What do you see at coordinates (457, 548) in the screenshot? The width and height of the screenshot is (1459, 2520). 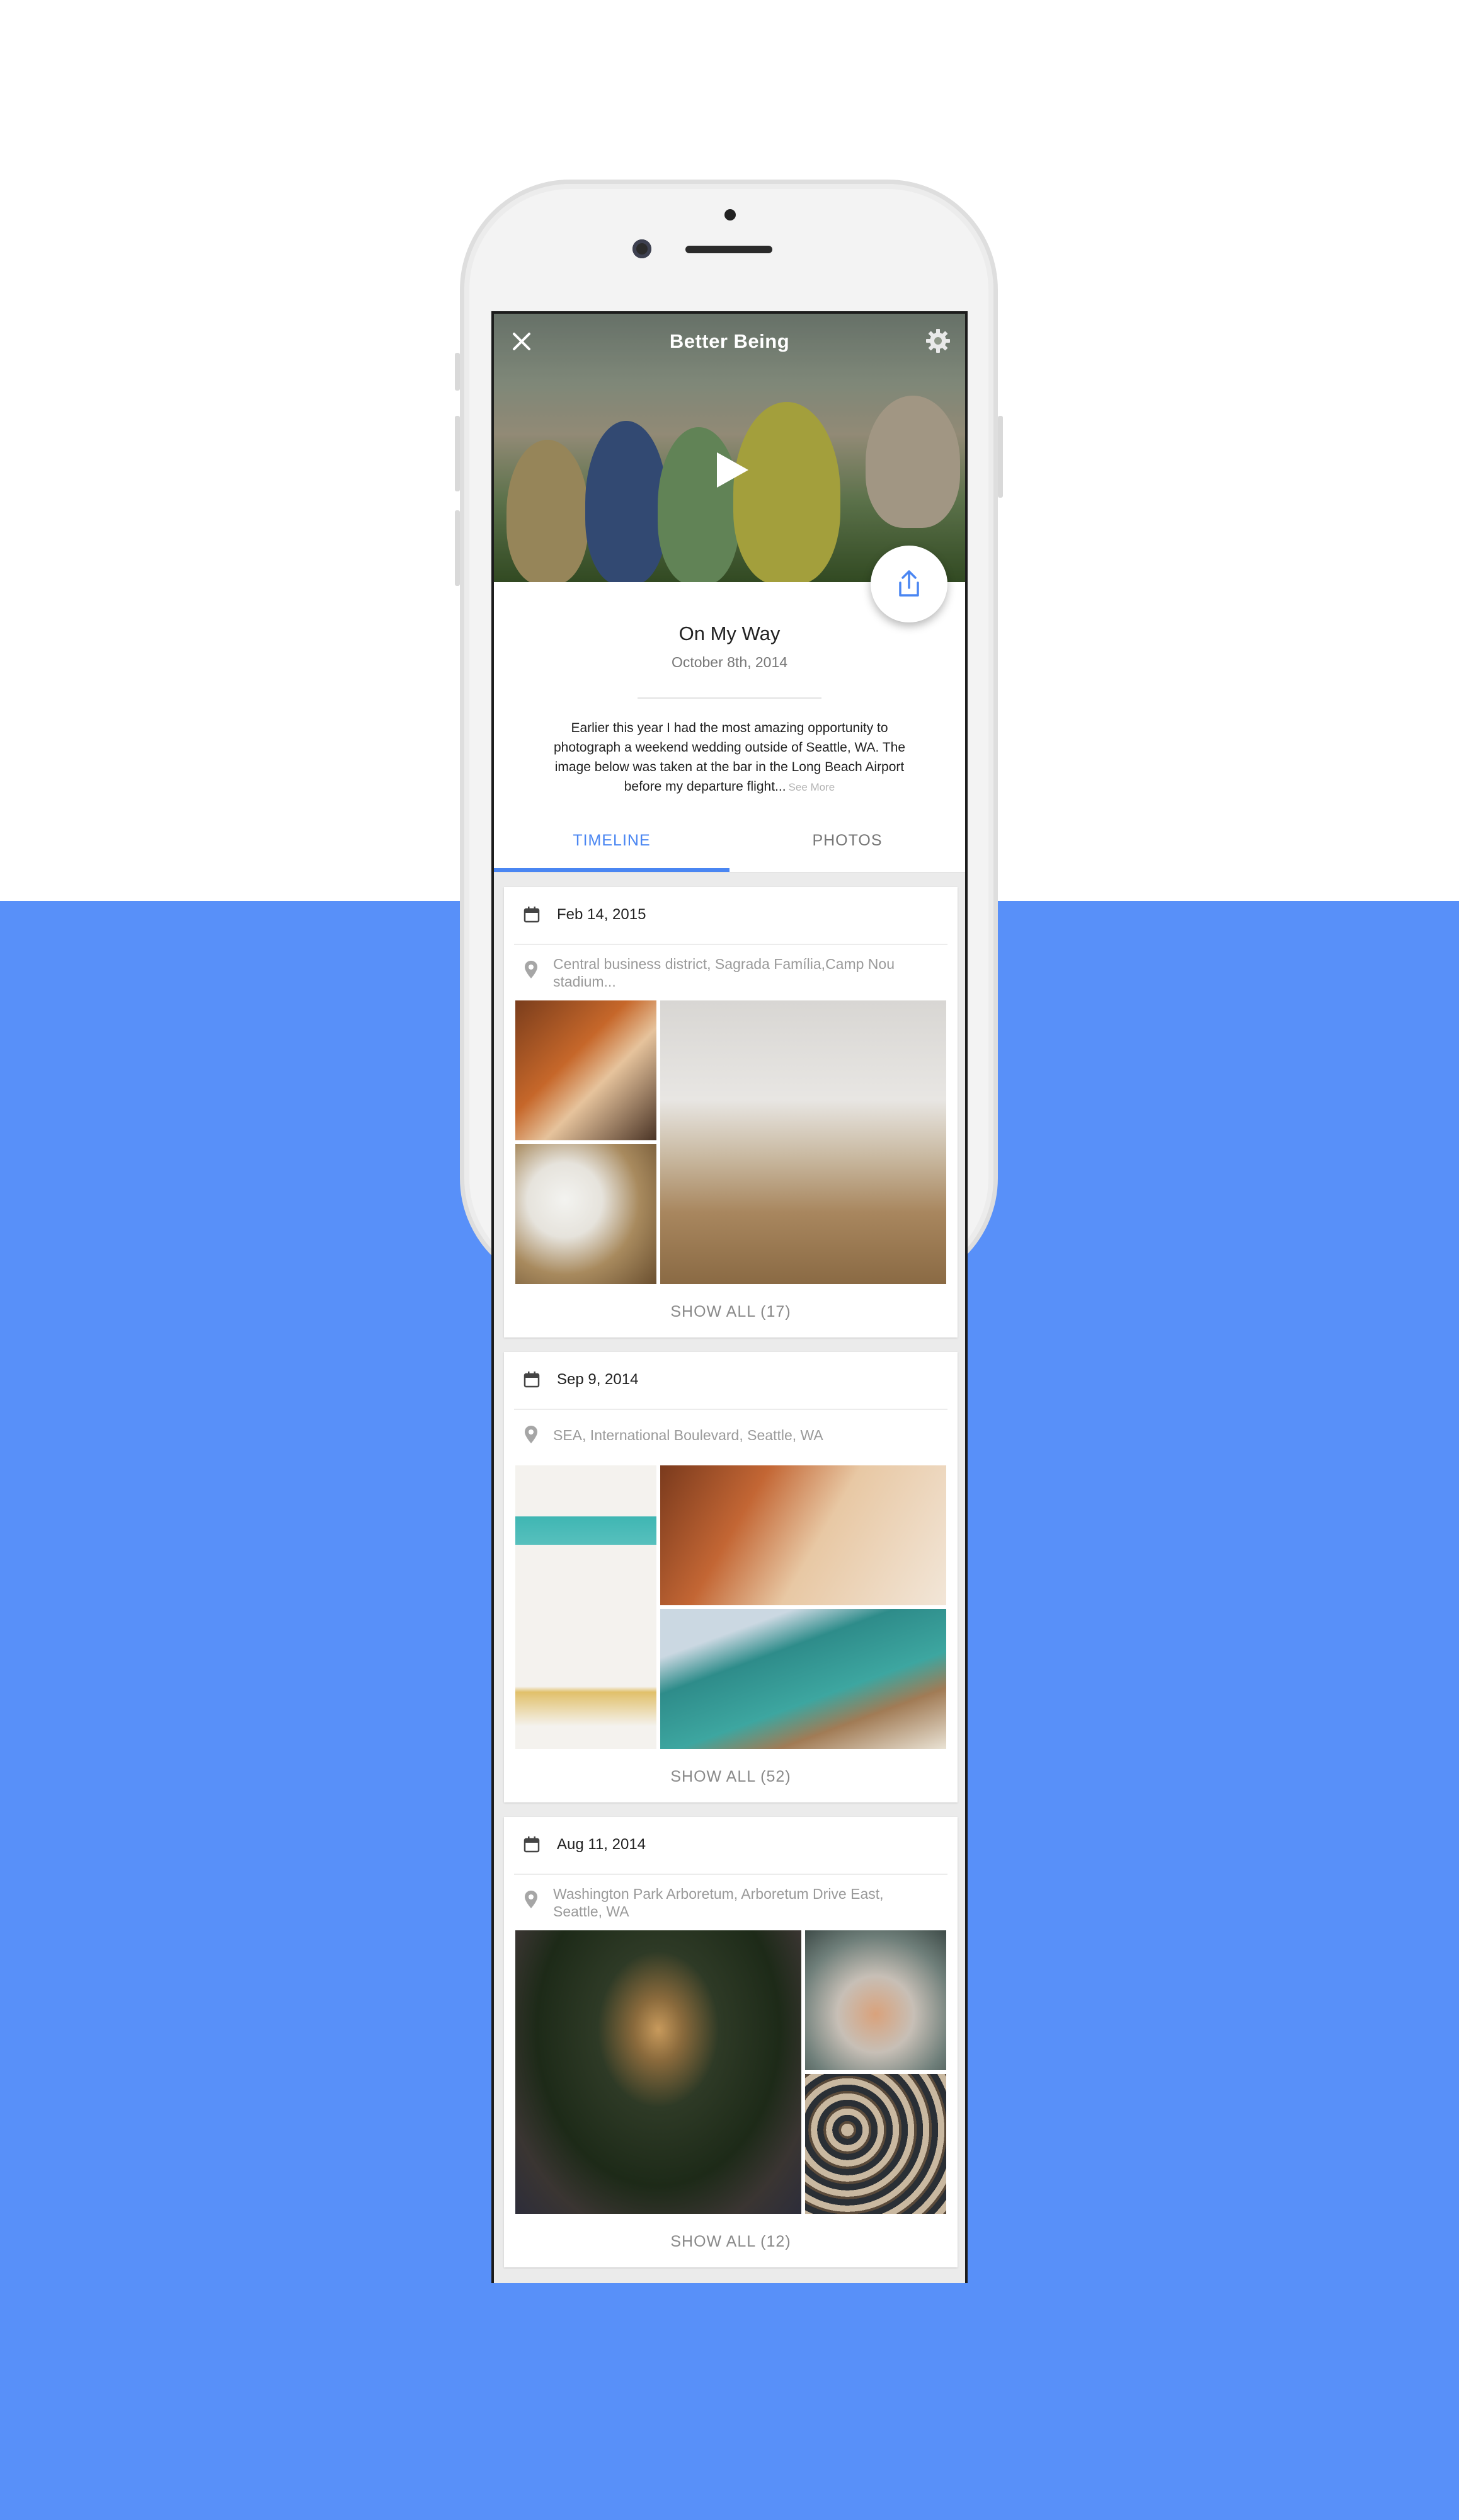 I see `phone-volume-down-button` at bounding box center [457, 548].